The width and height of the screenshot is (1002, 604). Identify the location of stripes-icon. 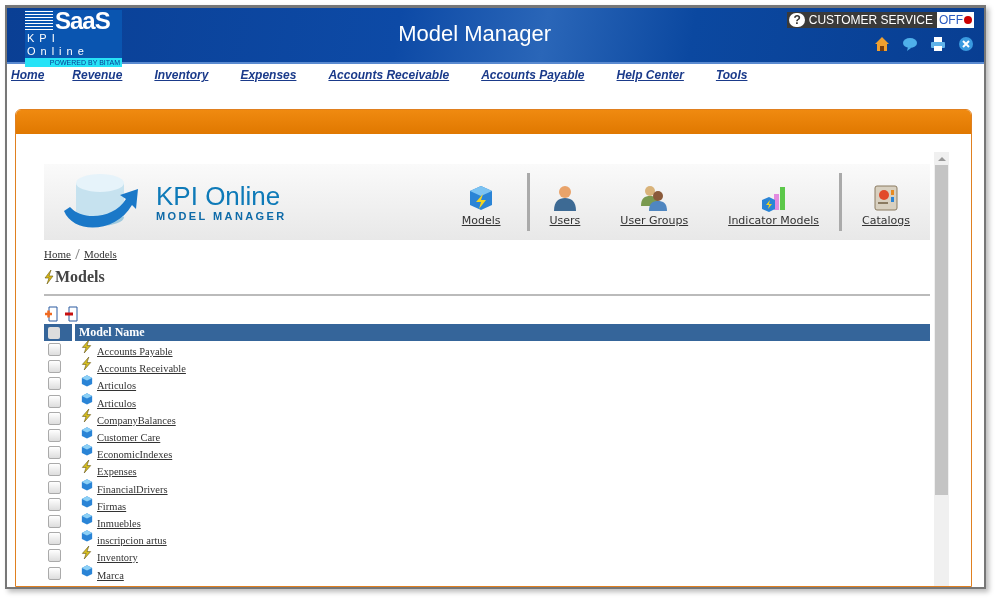
(39, 21).